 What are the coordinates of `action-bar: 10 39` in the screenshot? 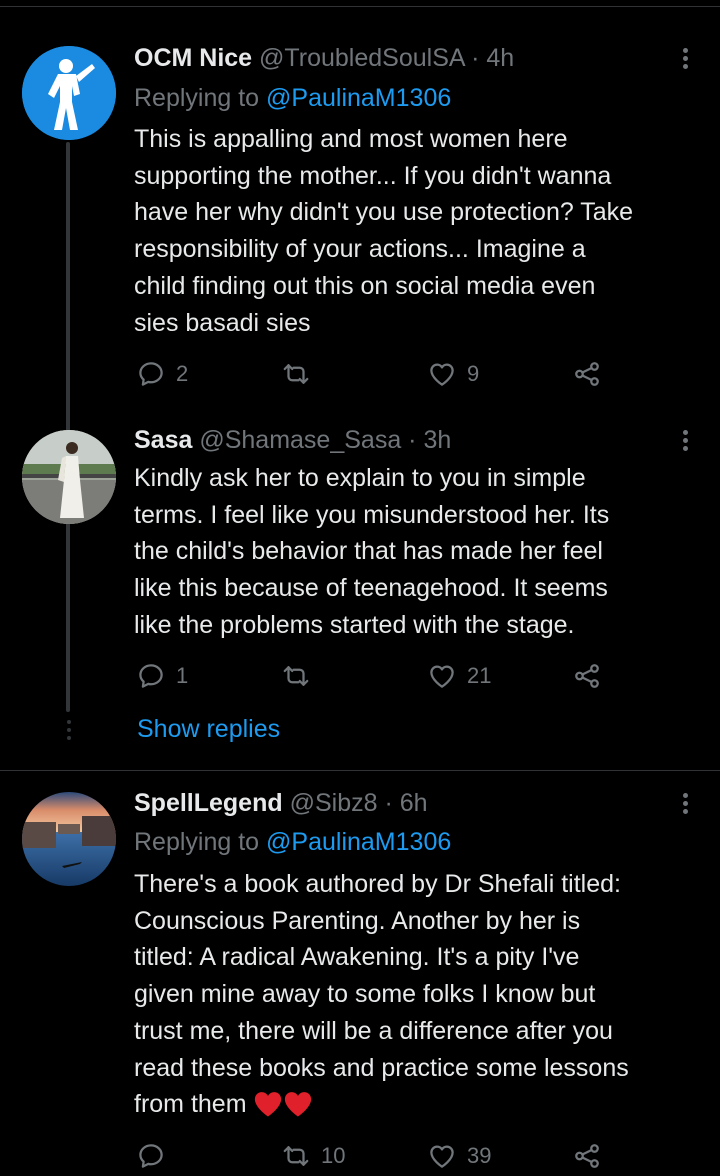 It's located at (374, 1156).